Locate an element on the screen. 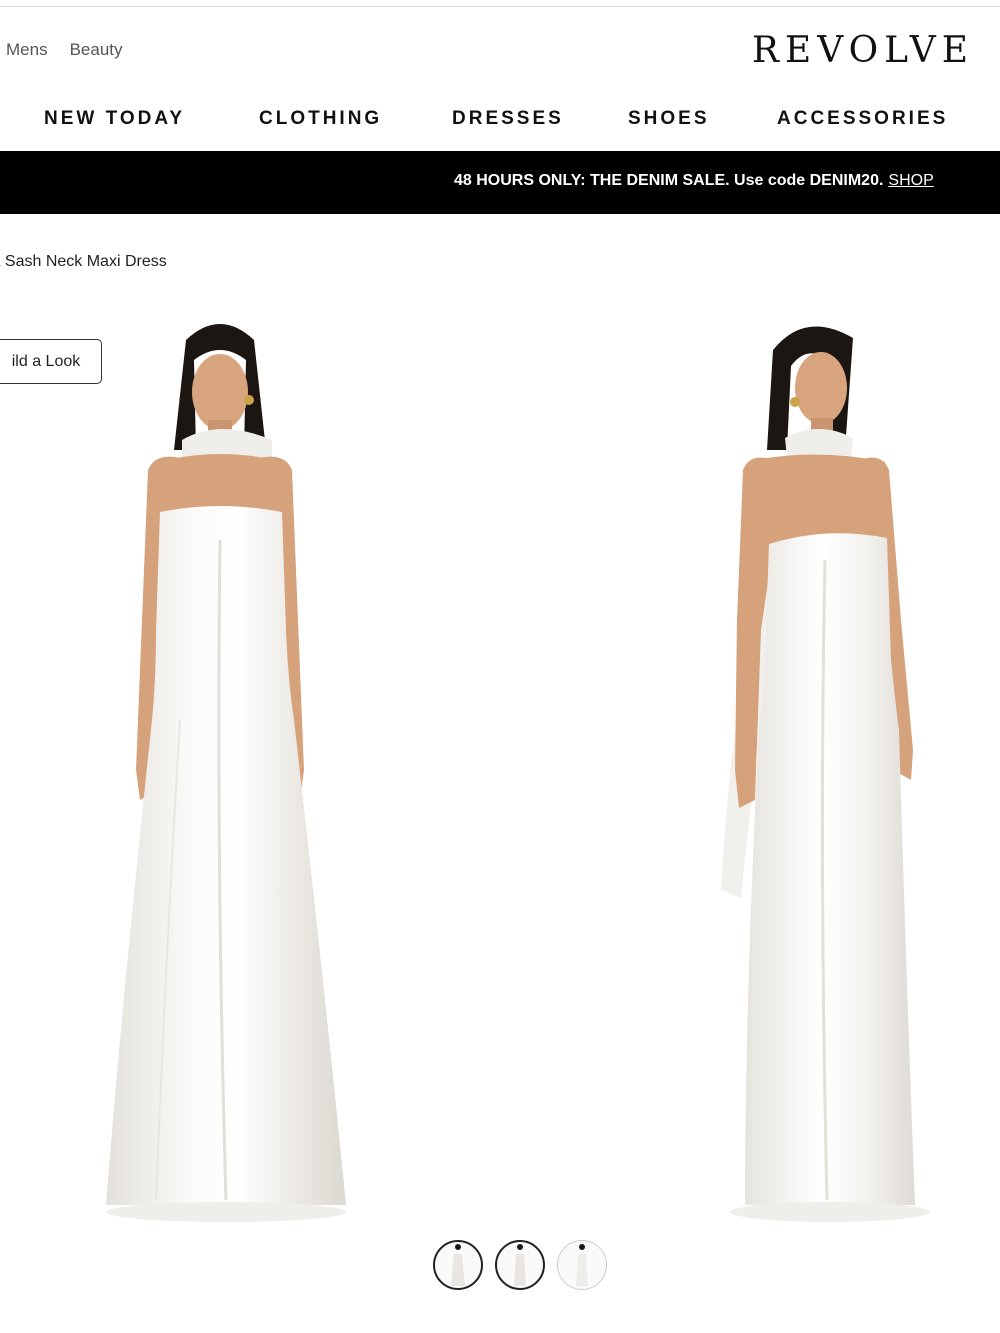  utility-links: Mens Beauty is located at coordinates (64, 50).